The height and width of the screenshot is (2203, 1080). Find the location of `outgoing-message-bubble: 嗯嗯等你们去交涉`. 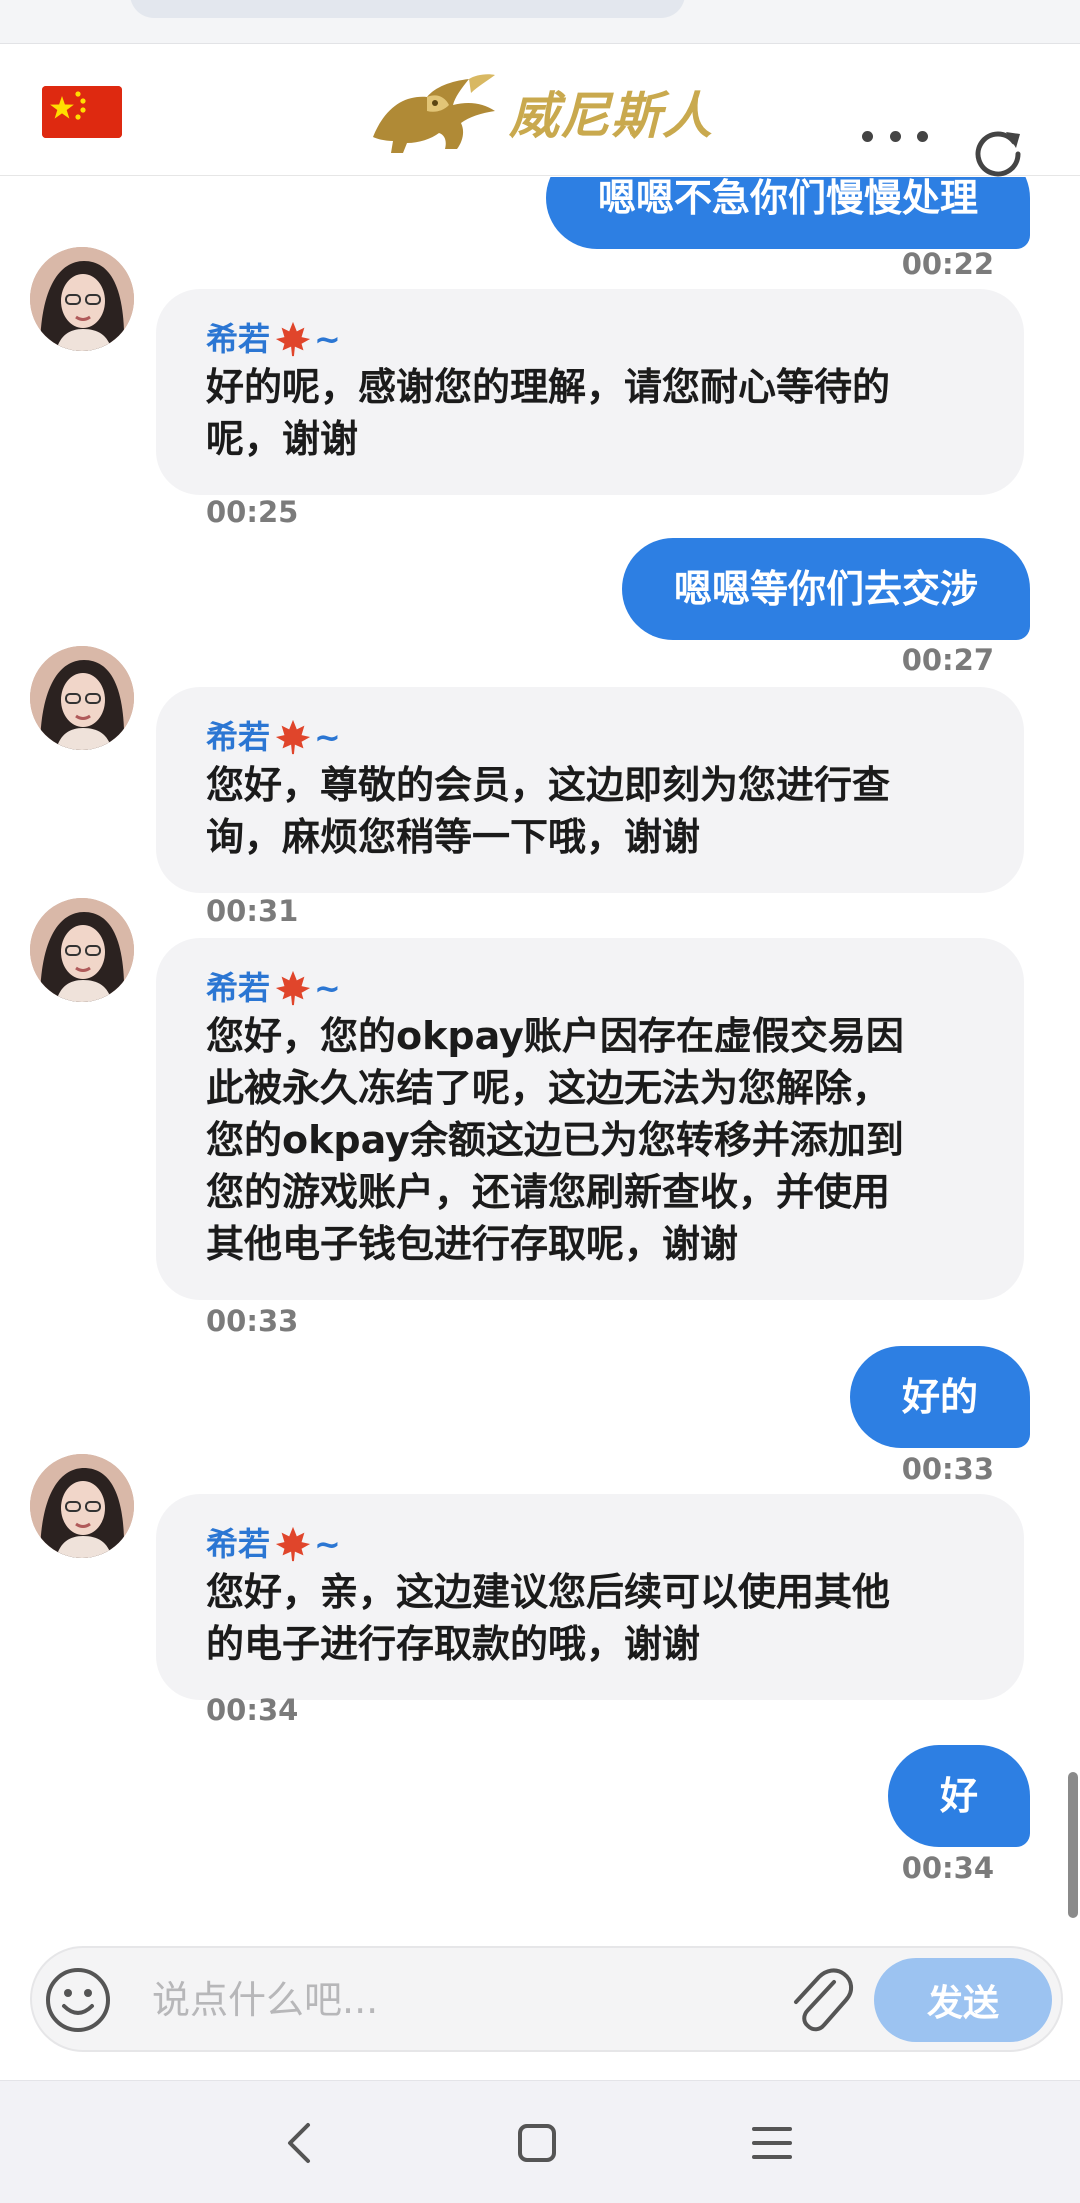

outgoing-message-bubble: 嗯嗯等你们去交涉 is located at coordinates (825, 589).